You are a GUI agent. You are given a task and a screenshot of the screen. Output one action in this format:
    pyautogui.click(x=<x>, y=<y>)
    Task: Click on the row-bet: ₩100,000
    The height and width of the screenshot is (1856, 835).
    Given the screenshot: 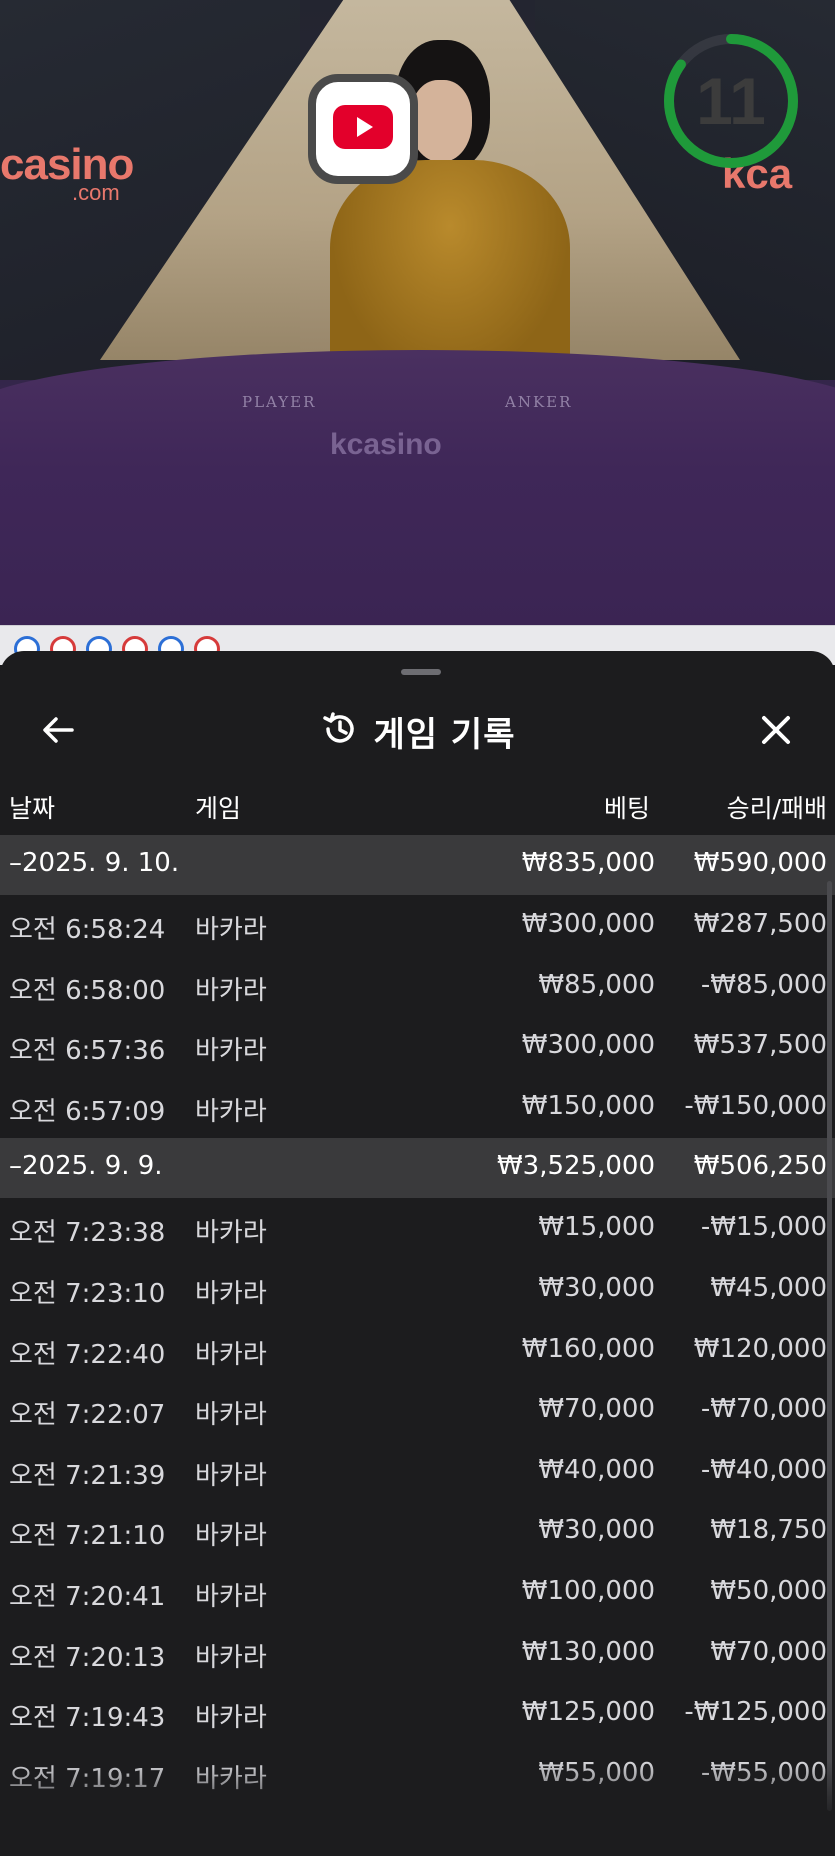 What is the action you would take?
    pyautogui.click(x=588, y=1590)
    